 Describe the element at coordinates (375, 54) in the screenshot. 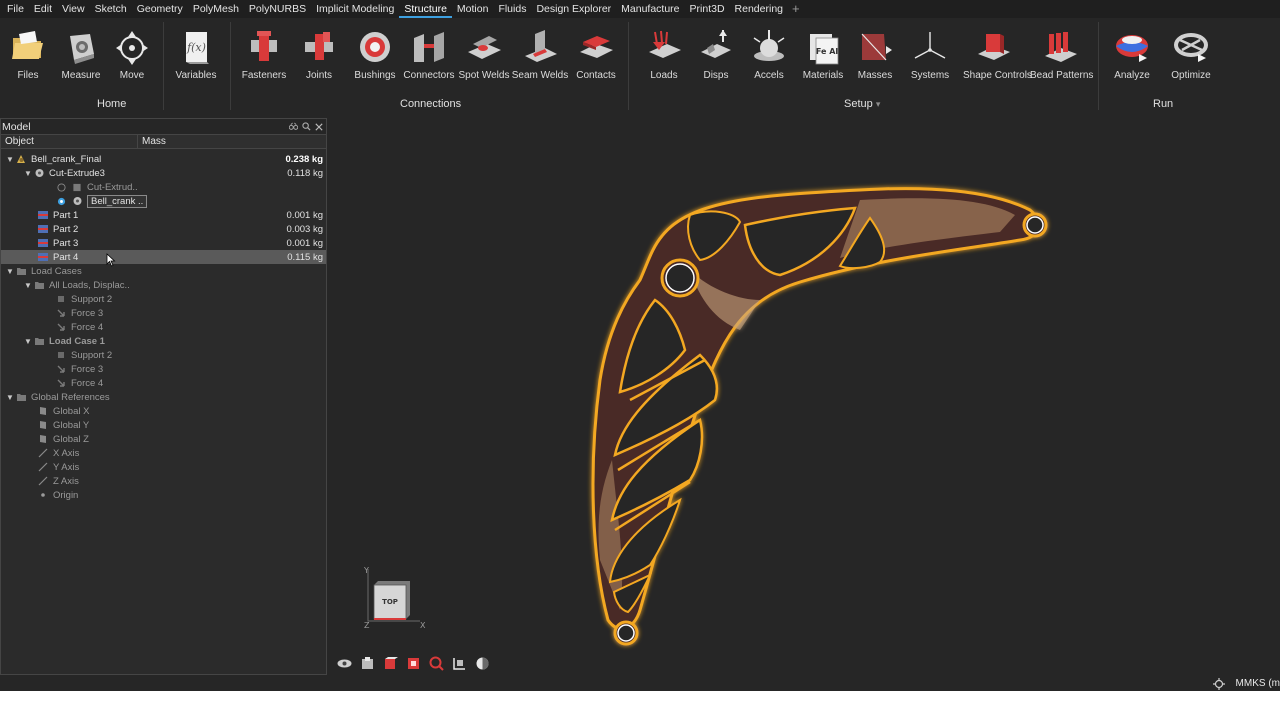

I see `bushings-tool: Bushings` at that location.